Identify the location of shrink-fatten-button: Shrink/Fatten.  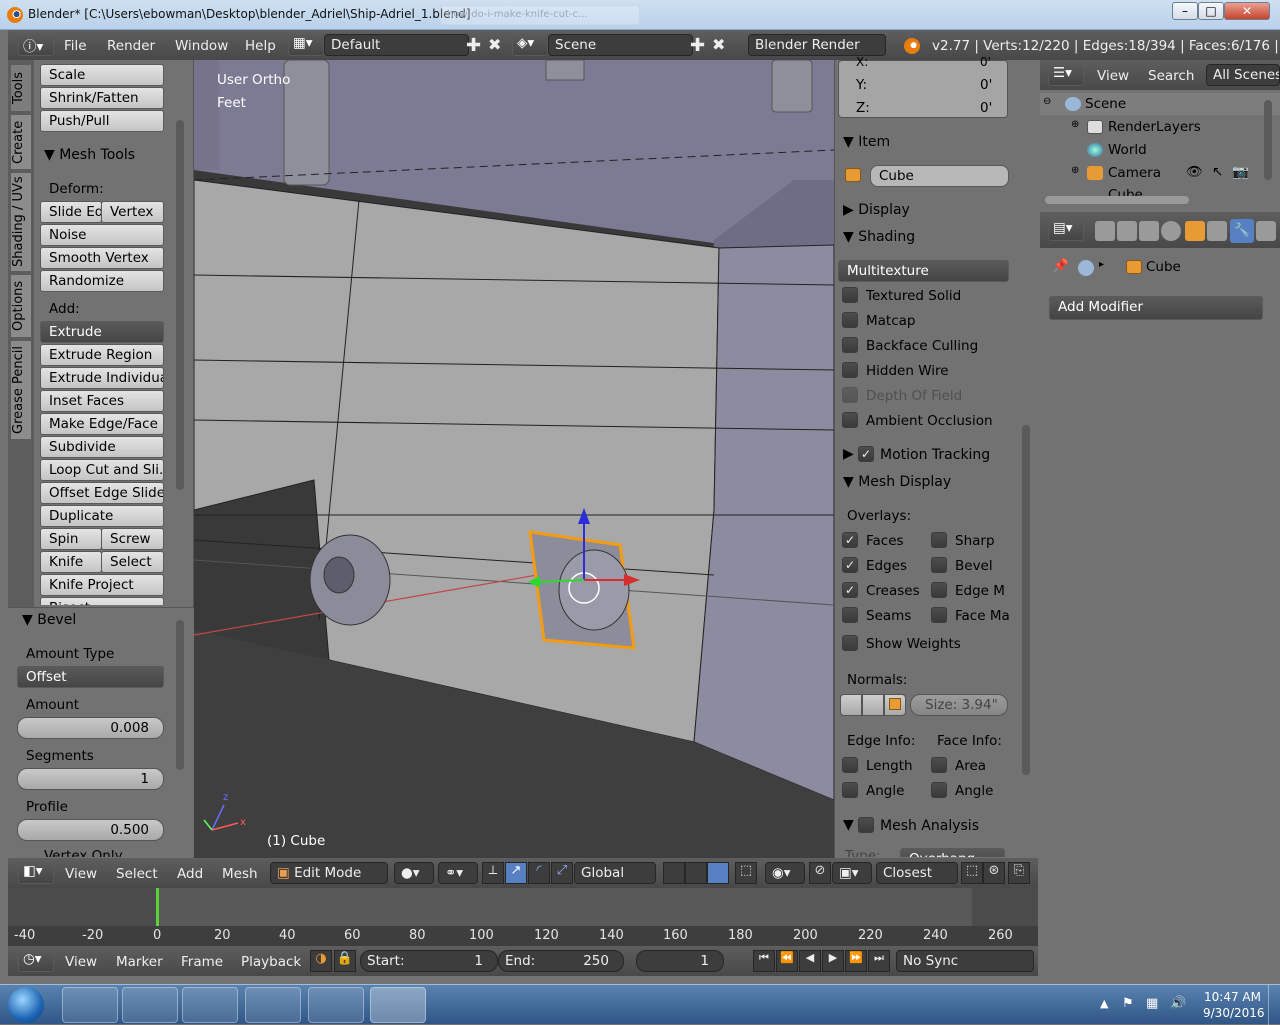
(102, 98).